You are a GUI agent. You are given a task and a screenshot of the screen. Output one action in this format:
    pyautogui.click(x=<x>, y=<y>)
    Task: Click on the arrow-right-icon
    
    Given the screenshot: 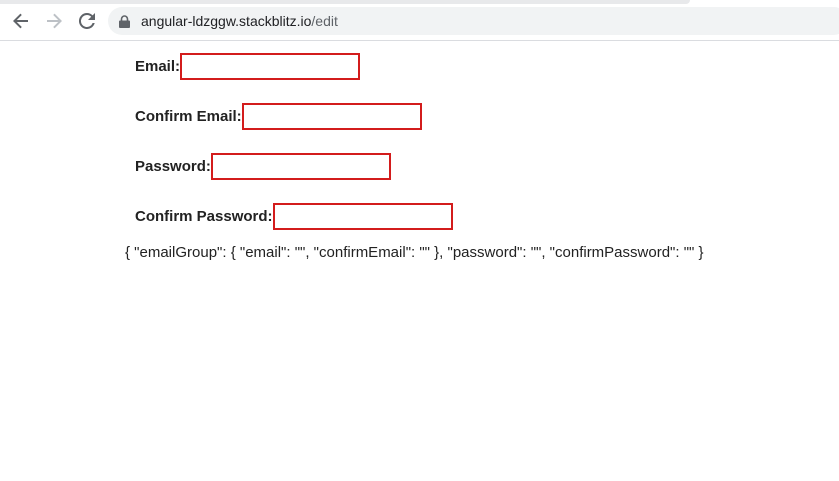 What is the action you would take?
    pyautogui.click(x=54, y=21)
    